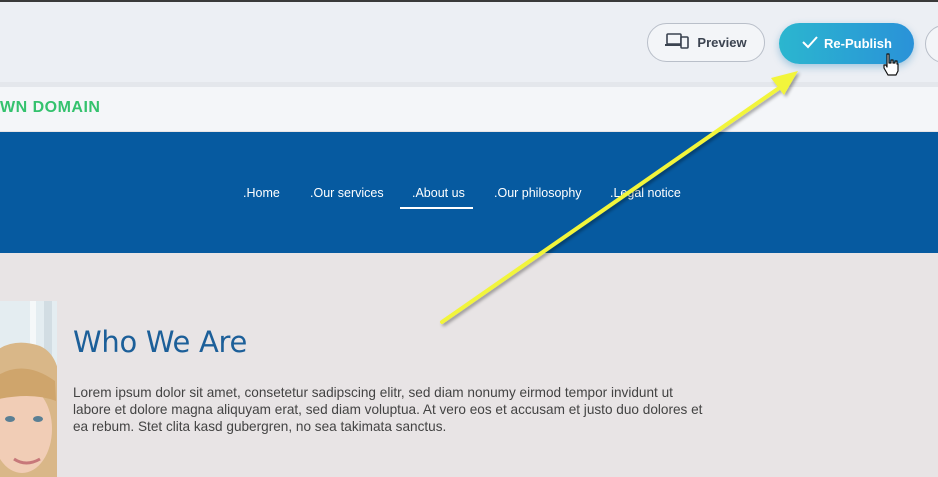 The image size is (938, 477). Describe the element at coordinates (469, 109) in the screenshot. I see `domain-banner: WN DOMAIN` at that location.